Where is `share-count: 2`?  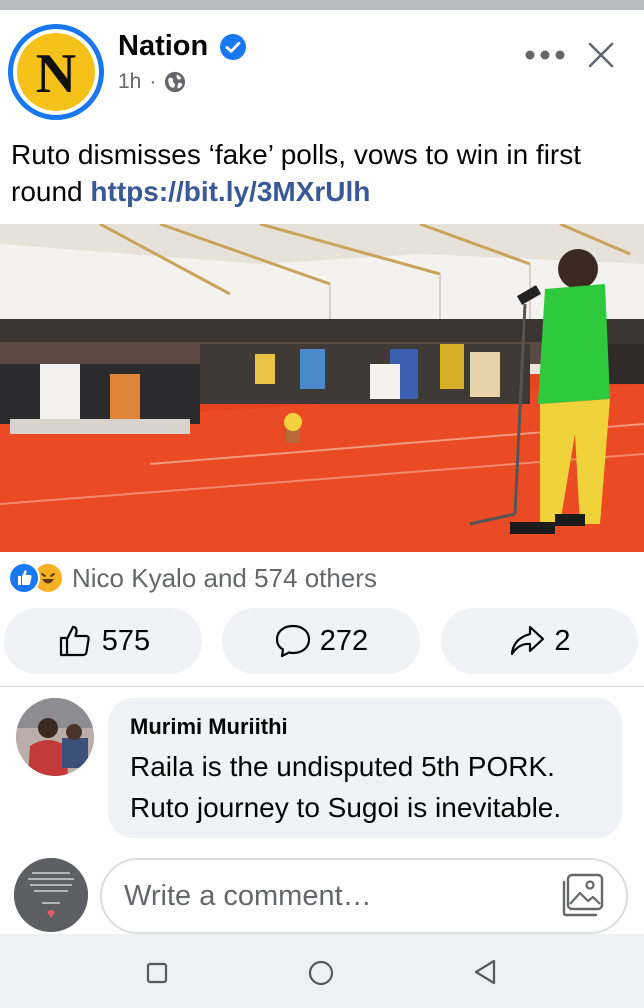 share-count: 2 is located at coordinates (562, 640).